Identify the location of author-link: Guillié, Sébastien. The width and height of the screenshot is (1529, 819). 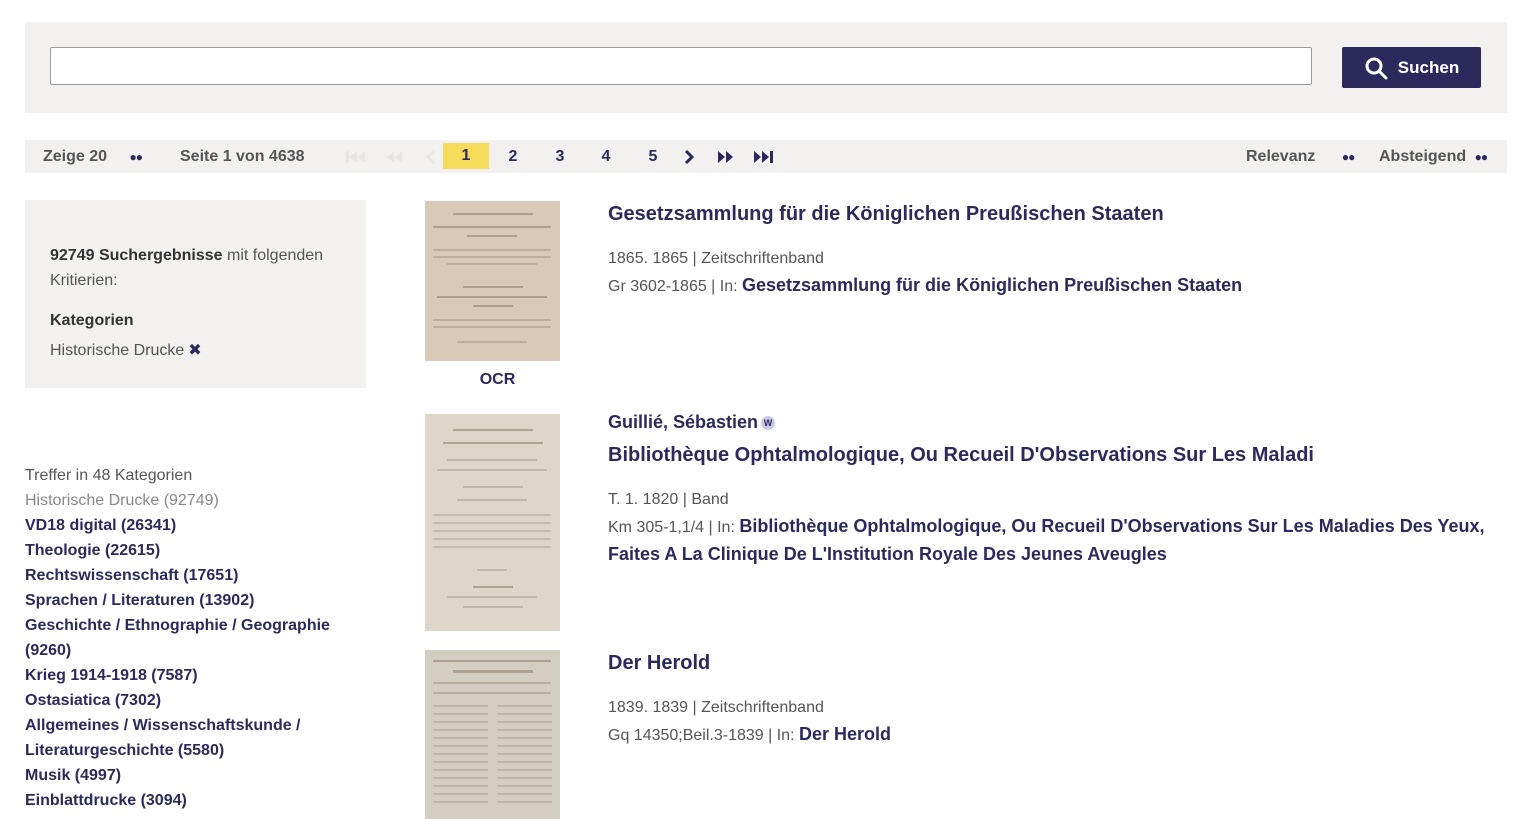
(683, 422).